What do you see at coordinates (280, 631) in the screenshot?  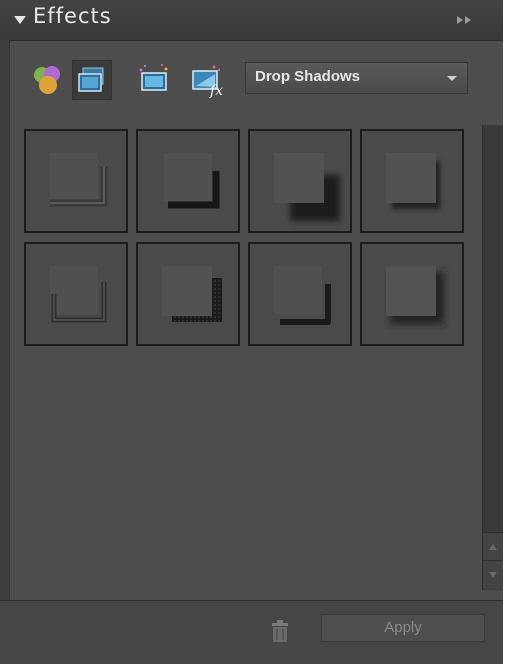 I see `trash-icon` at bounding box center [280, 631].